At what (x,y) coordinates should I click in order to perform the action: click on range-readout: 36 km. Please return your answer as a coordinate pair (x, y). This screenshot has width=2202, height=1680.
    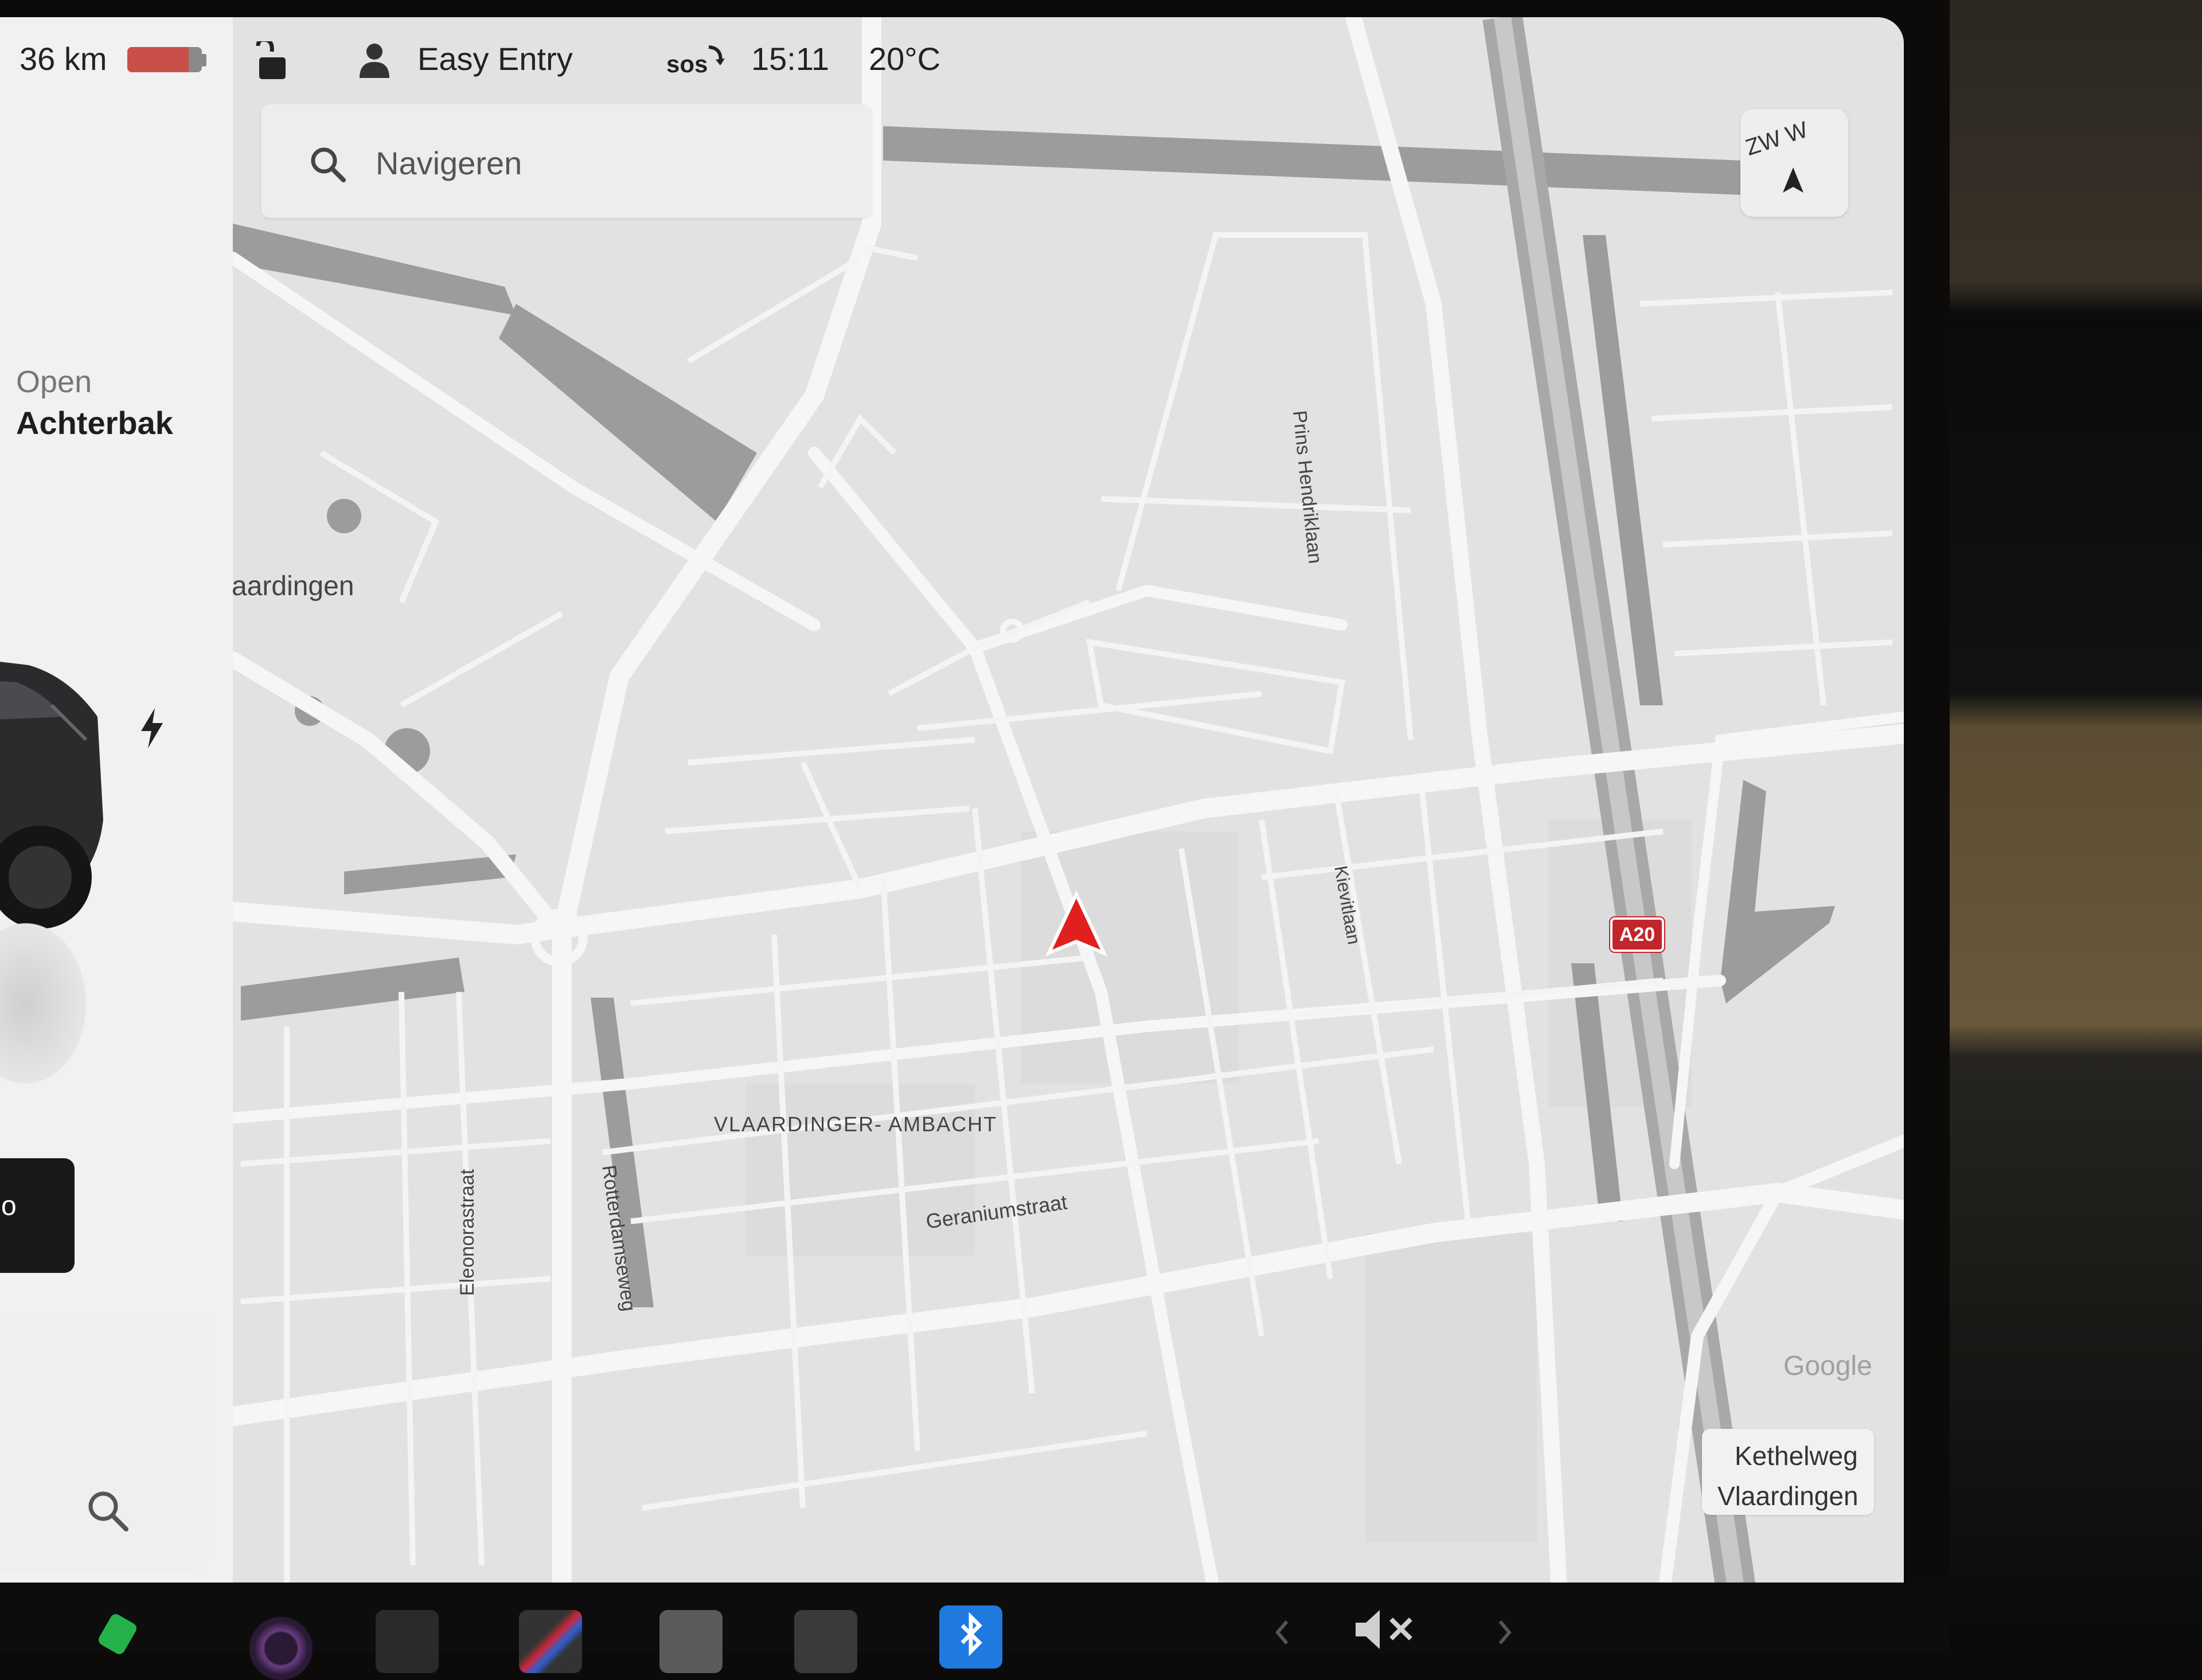
    Looking at the image, I should click on (63, 58).